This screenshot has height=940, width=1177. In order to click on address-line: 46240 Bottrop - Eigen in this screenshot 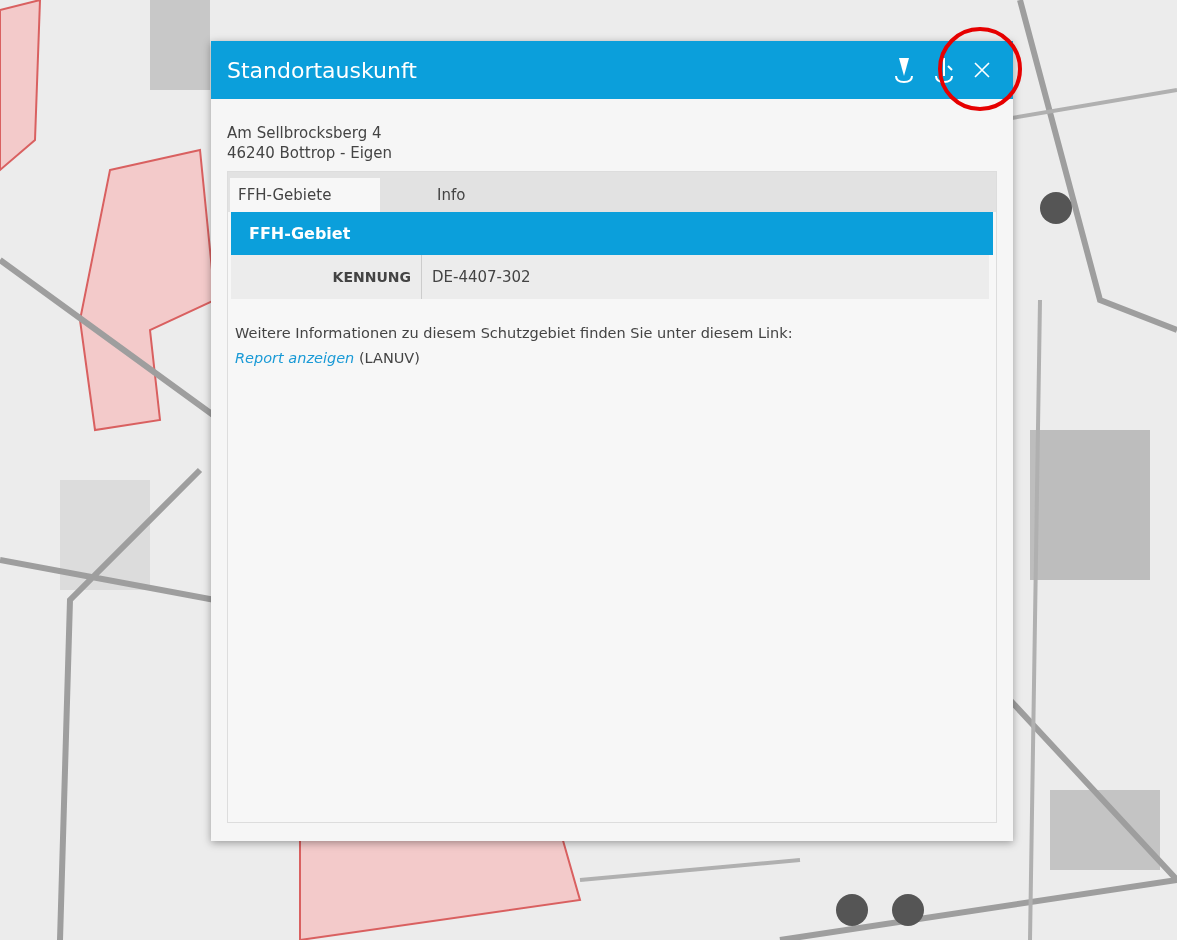, I will do `click(310, 153)`.